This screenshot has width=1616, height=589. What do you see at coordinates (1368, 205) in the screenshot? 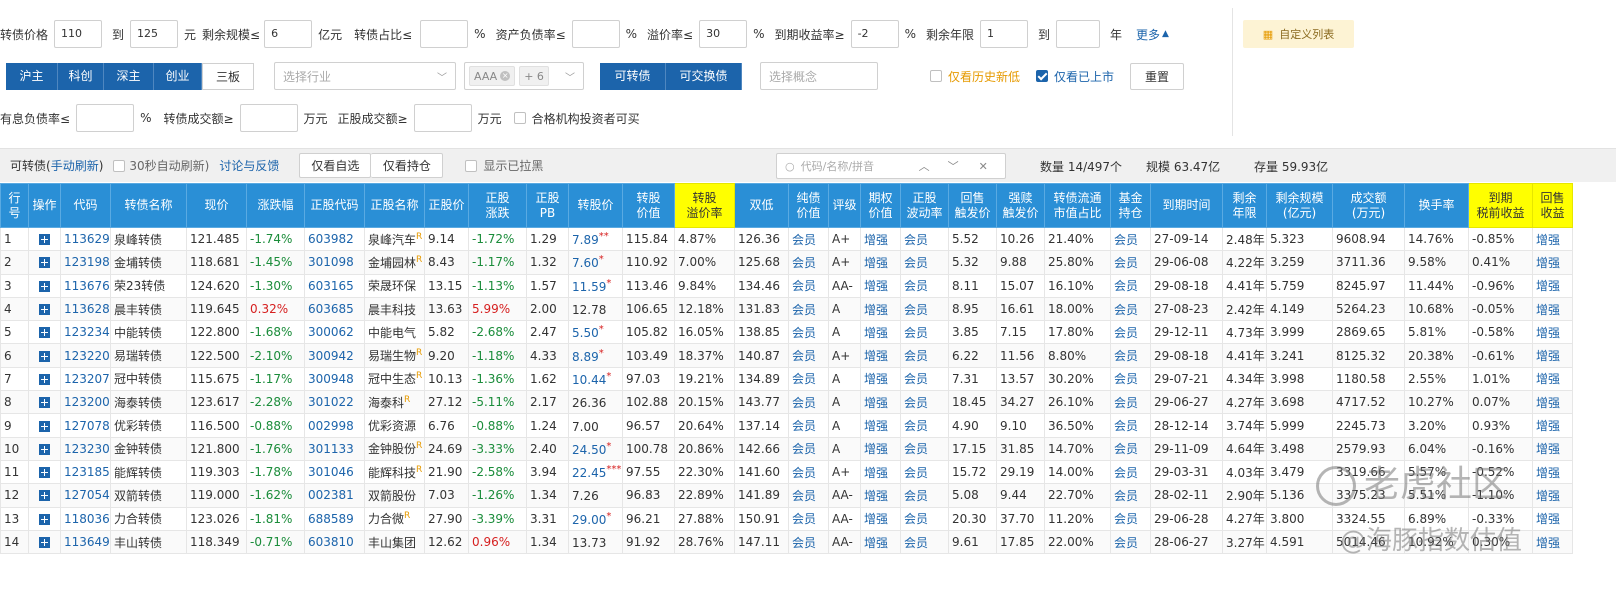
I see `column-header: 成交额 (万元)` at bounding box center [1368, 205].